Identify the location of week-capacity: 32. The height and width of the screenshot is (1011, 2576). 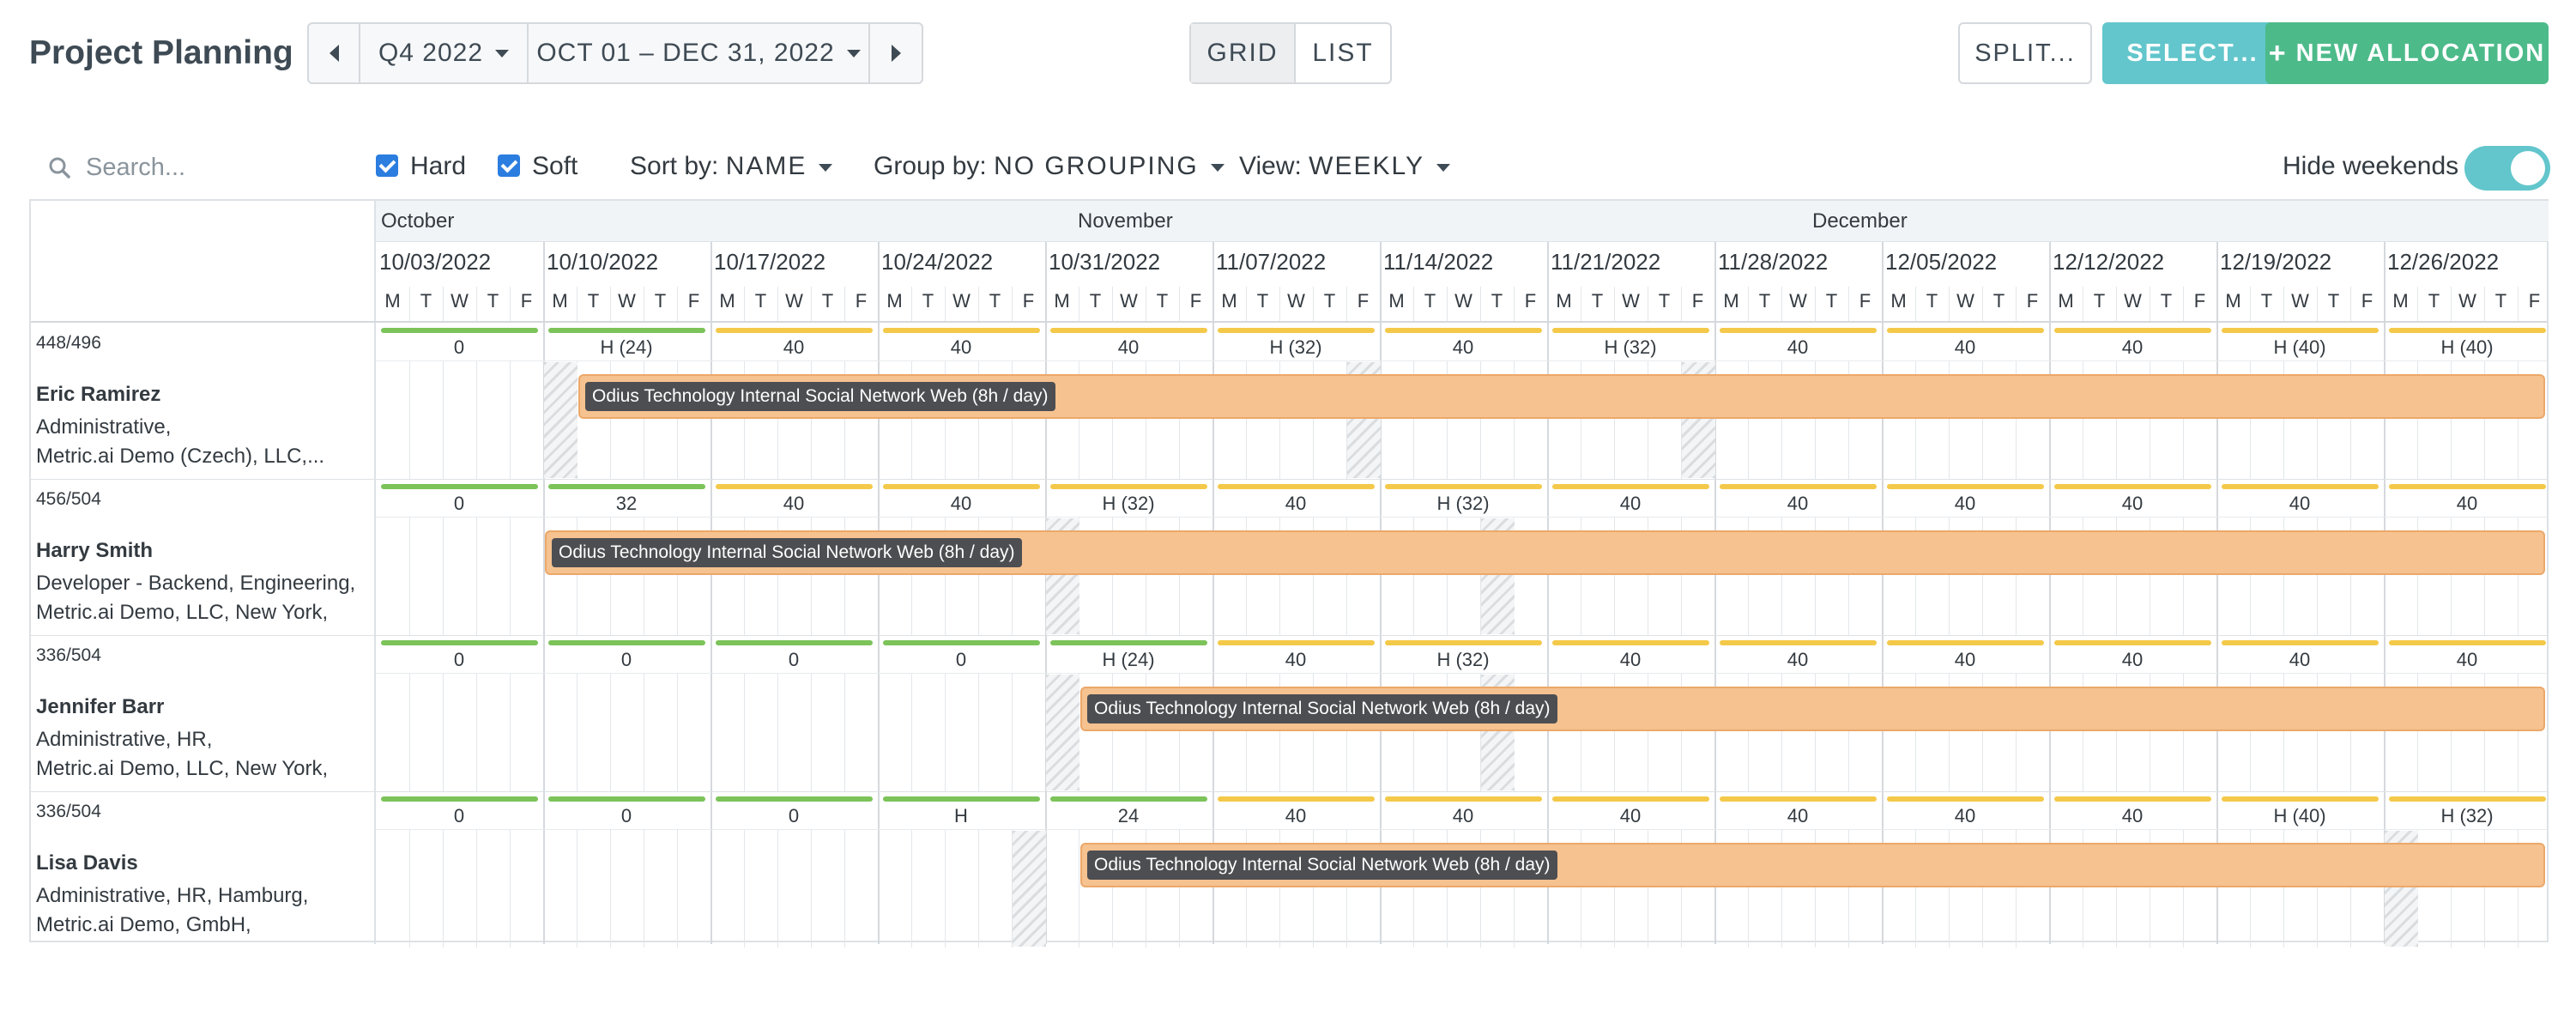
(626, 503).